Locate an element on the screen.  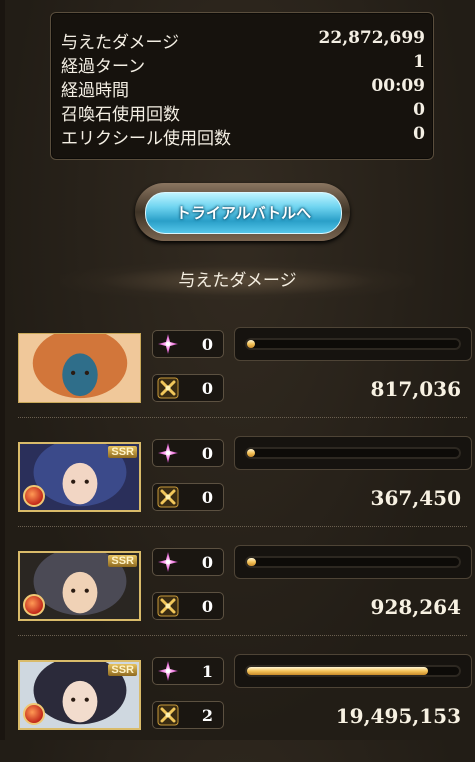
summary-label: エリクシール使用回数 is located at coordinates (146, 139).